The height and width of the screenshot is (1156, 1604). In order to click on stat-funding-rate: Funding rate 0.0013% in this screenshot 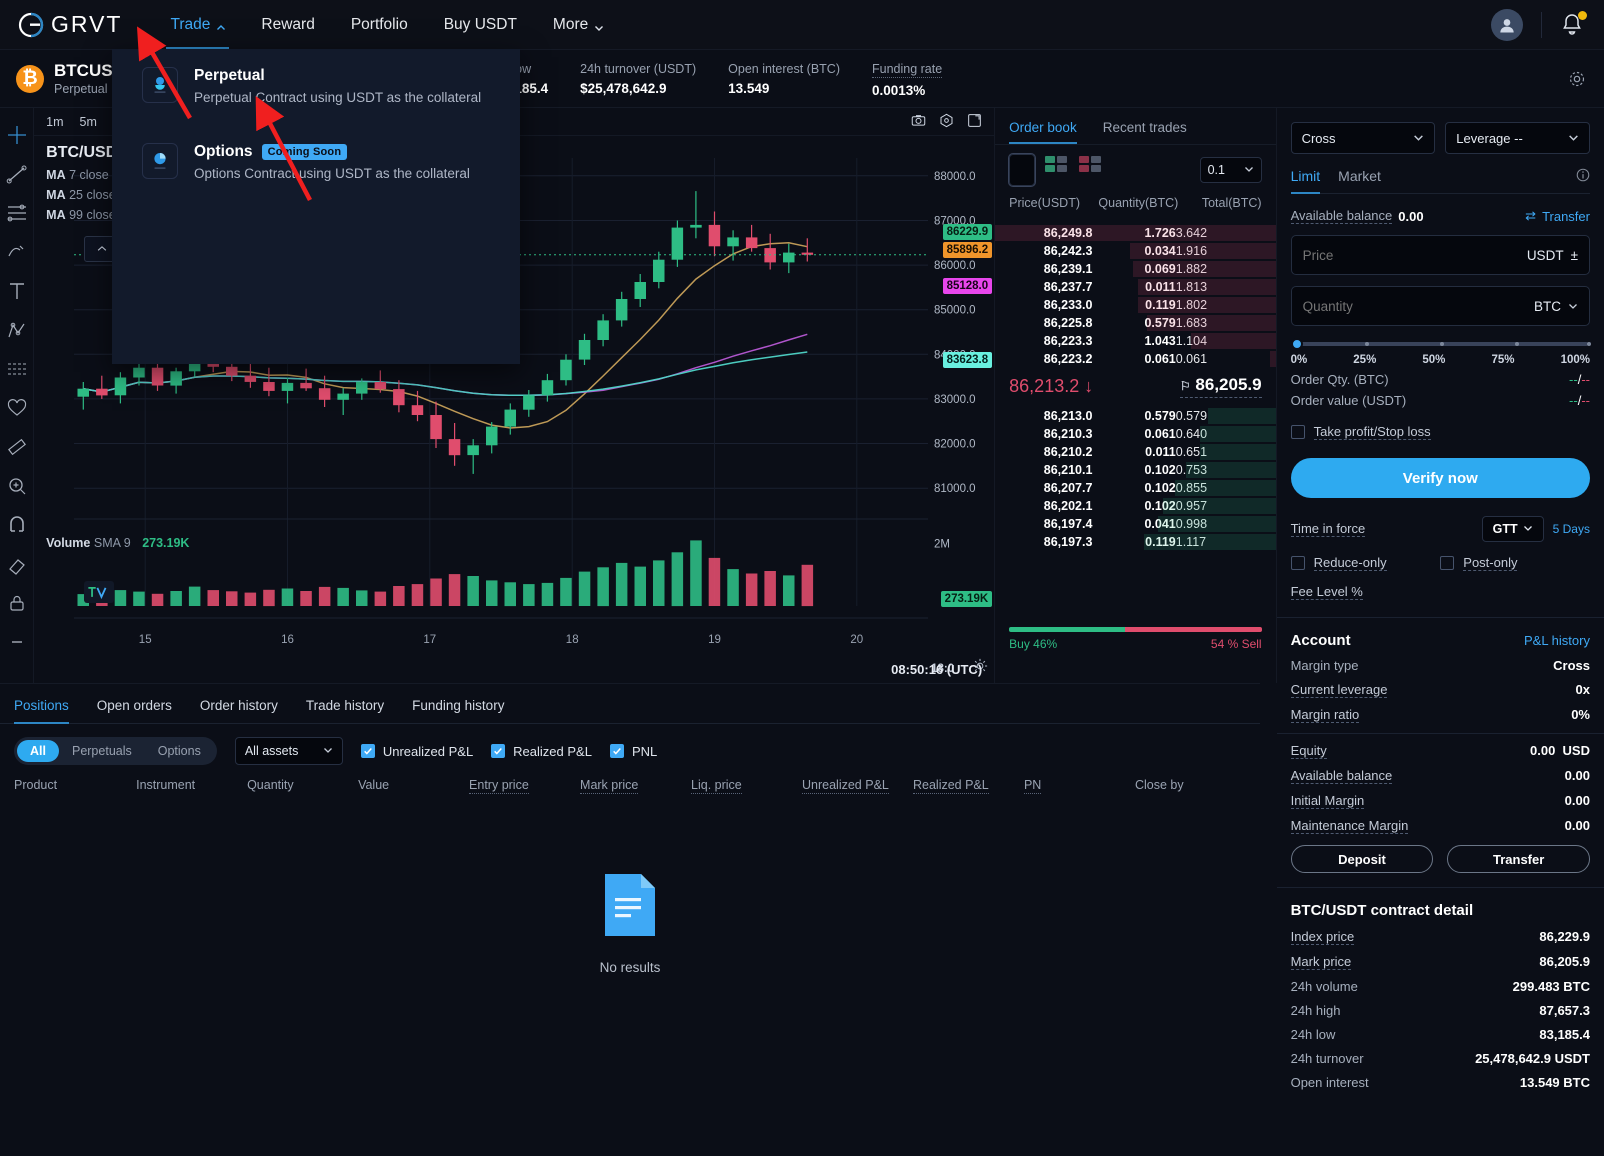, I will do `click(907, 79)`.